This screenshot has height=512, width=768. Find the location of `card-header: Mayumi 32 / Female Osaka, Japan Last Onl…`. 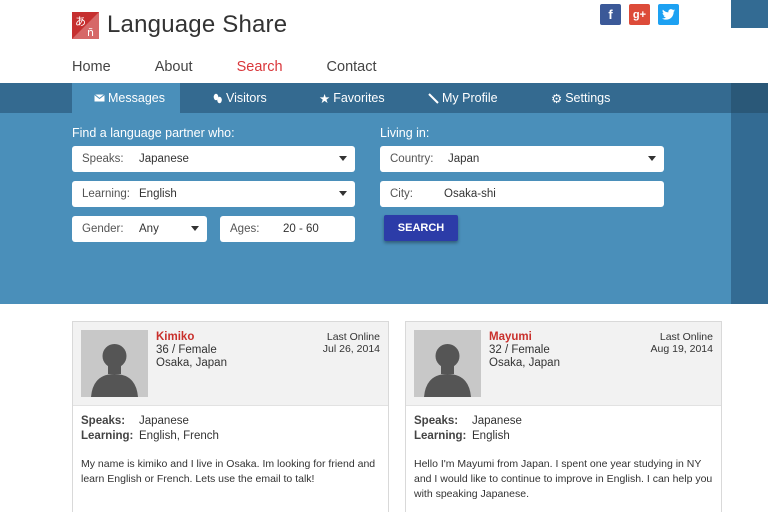

card-header: Mayumi 32 / Female Osaka, Japan Last Onl… is located at coordinates (563, 364).